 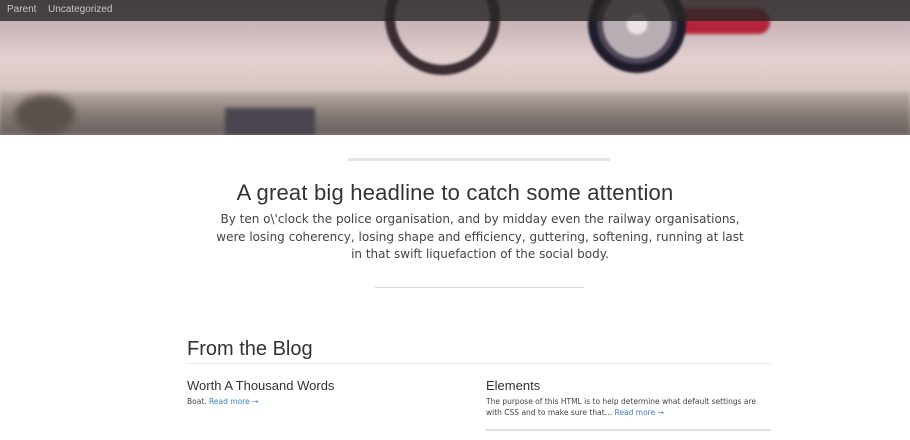 What do you see at coordinates (479, 287) in the screenshot?
I see `headline-bottom-rule` at bounding box center [479, 287].